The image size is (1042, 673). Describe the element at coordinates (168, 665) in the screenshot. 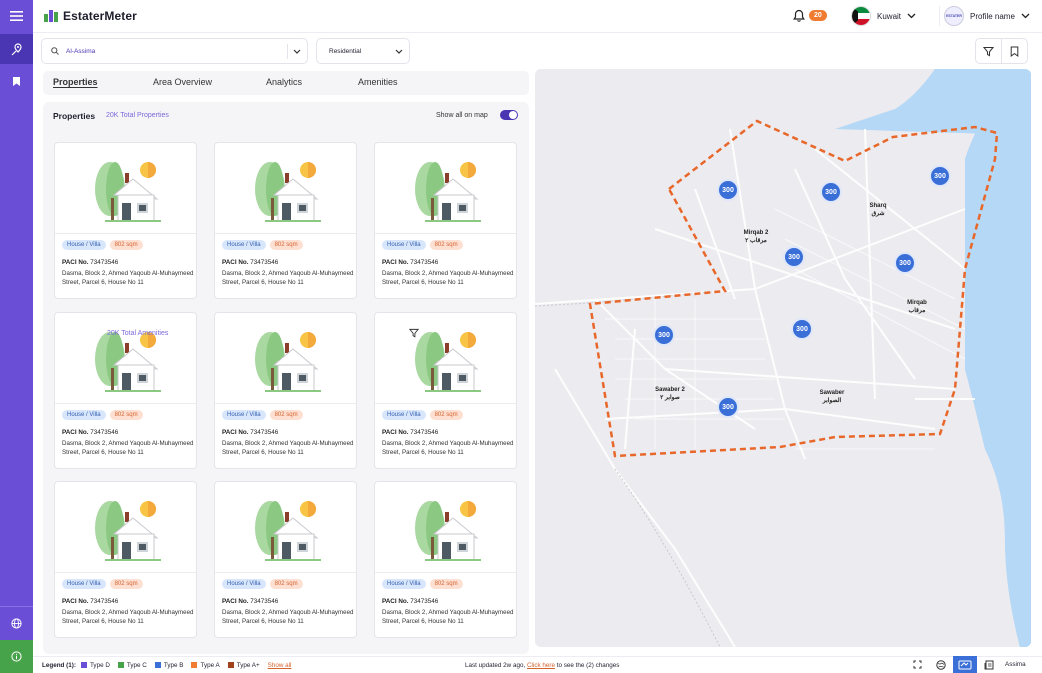

I see `legend-item: Type B` at that location.